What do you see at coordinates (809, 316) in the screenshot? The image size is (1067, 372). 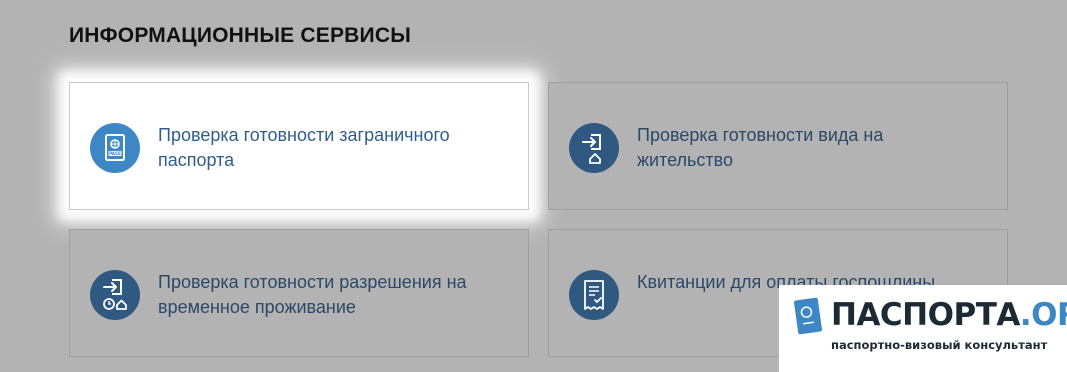 I see `passport-logo-icon` at bounding box center [809, 316].